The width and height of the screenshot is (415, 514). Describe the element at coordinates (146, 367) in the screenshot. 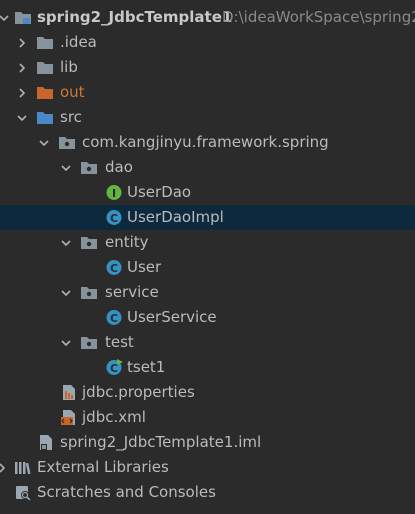

I see `tree-label-tset1: tset1` at that location.